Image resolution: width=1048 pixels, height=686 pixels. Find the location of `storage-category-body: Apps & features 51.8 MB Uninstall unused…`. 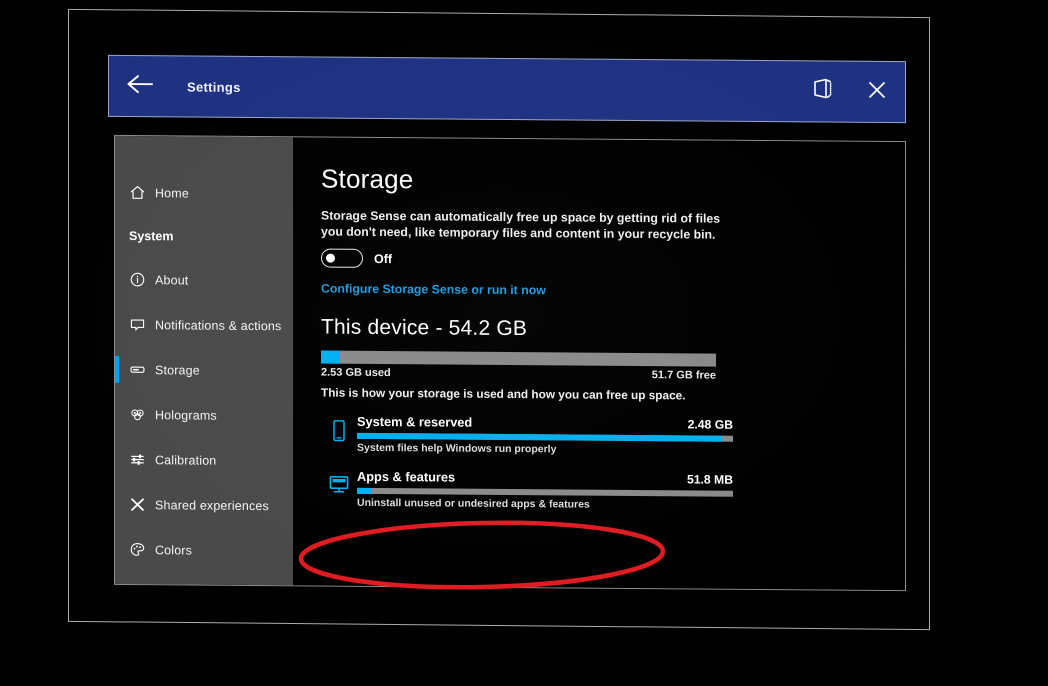

storage-category-body: Apps & features 51.8 MB Uninstall unused… is located at coordinates (545, 490).